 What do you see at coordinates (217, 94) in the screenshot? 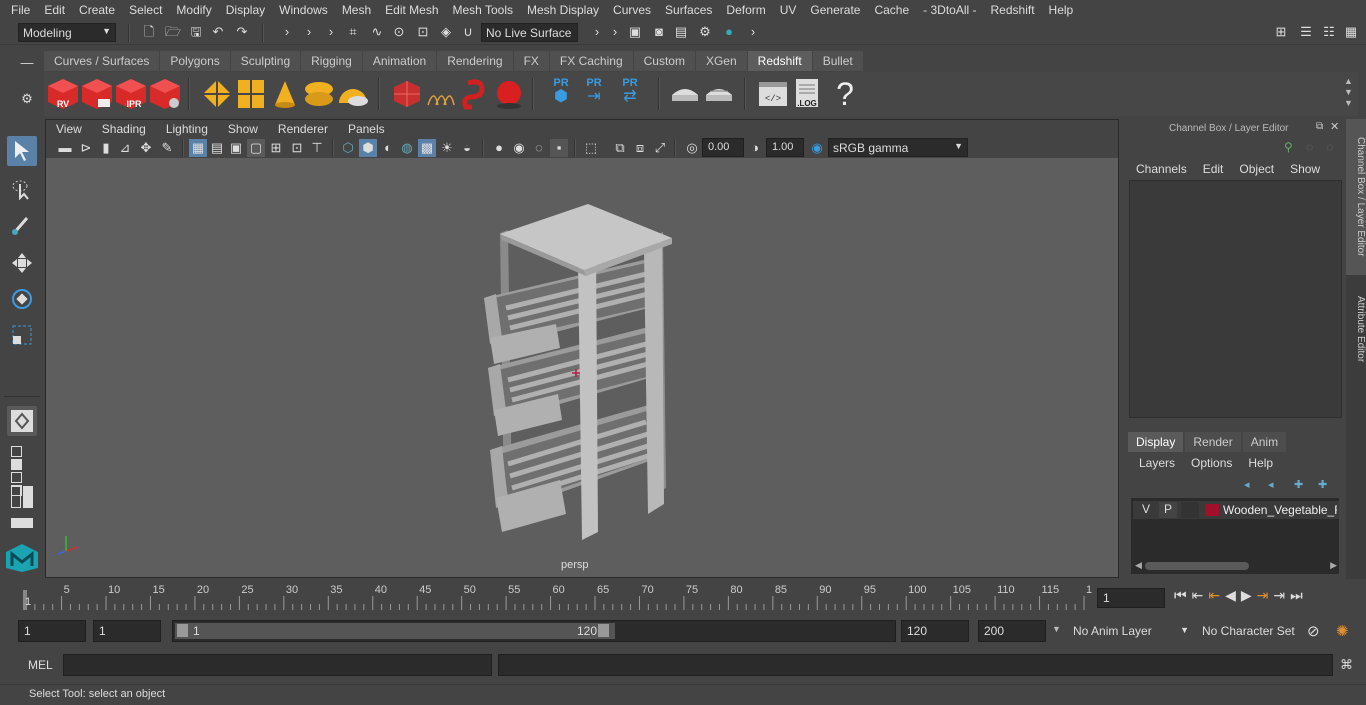
I see `redshift-object-properties-icon` at bounding box center [217, 94].